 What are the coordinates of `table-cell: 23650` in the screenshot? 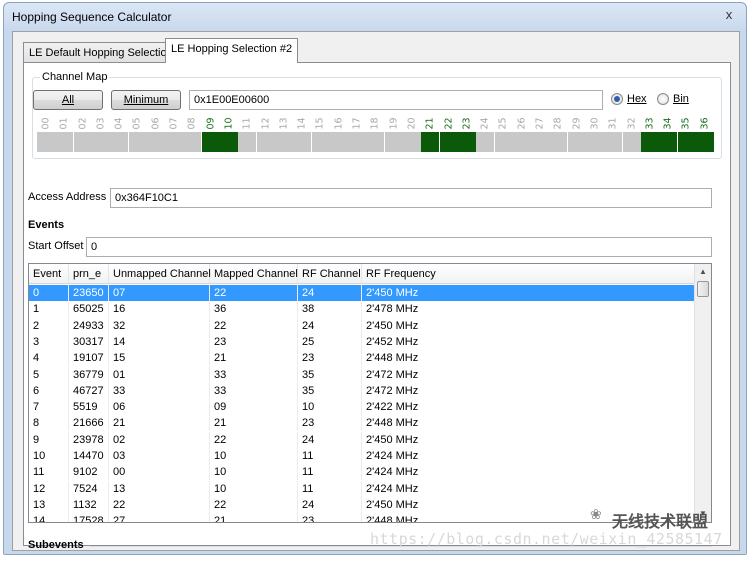 It's located at (89, 293).